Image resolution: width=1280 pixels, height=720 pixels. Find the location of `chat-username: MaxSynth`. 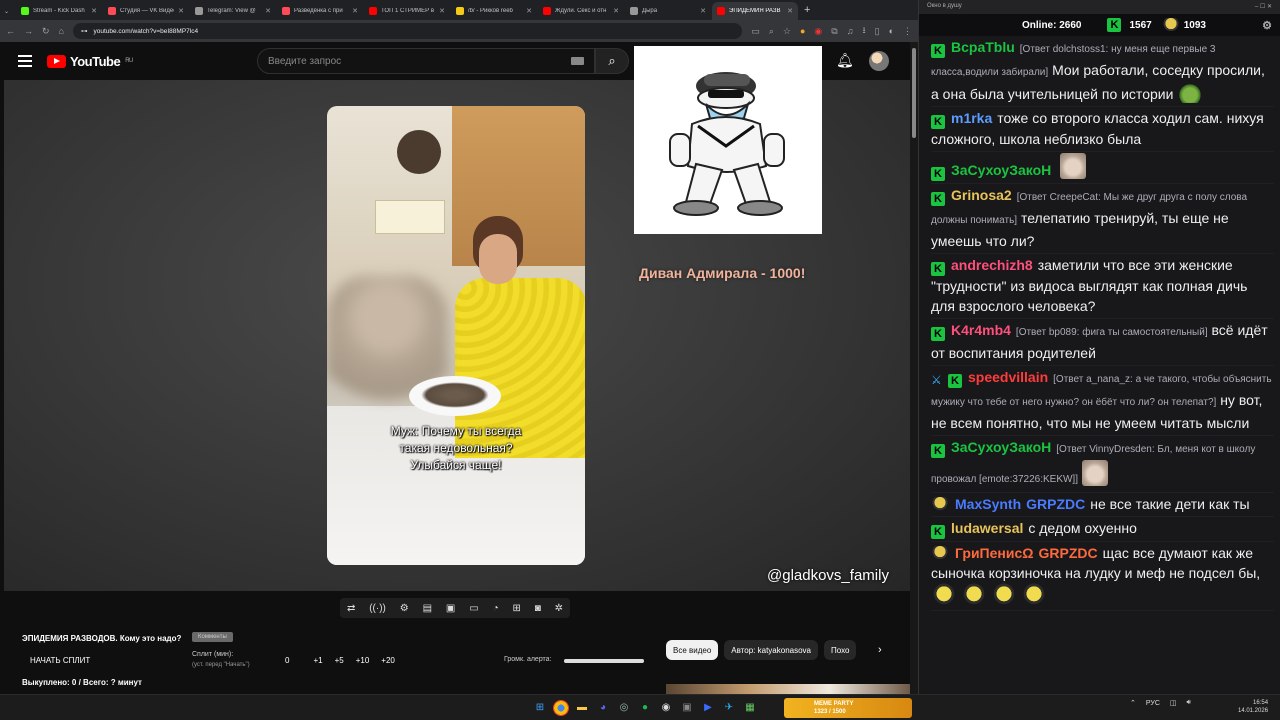

chat-username: MaxSynth is located at coordinates (988, 504).